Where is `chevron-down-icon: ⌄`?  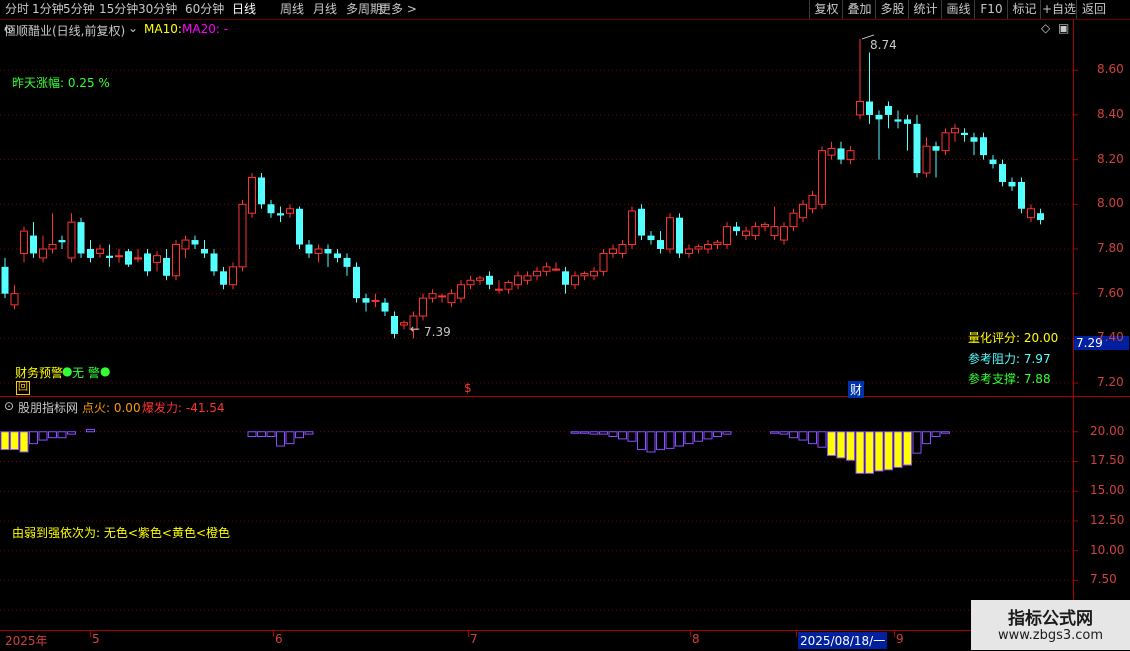
chevron-down-icon: ⌄ is located at coordinates (133, 28).